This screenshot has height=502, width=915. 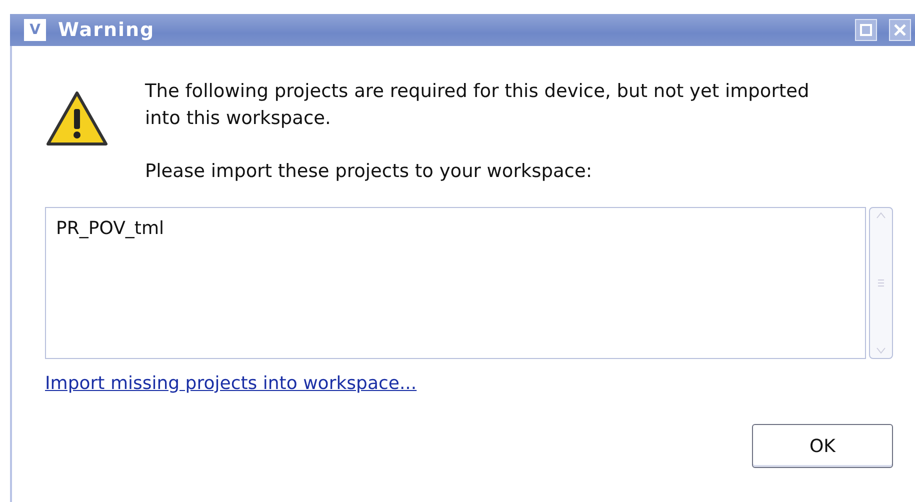 I want to click on warning-message: The following projects are required for this device, but not yet imported into this workspace., so click(x=477, y=105).